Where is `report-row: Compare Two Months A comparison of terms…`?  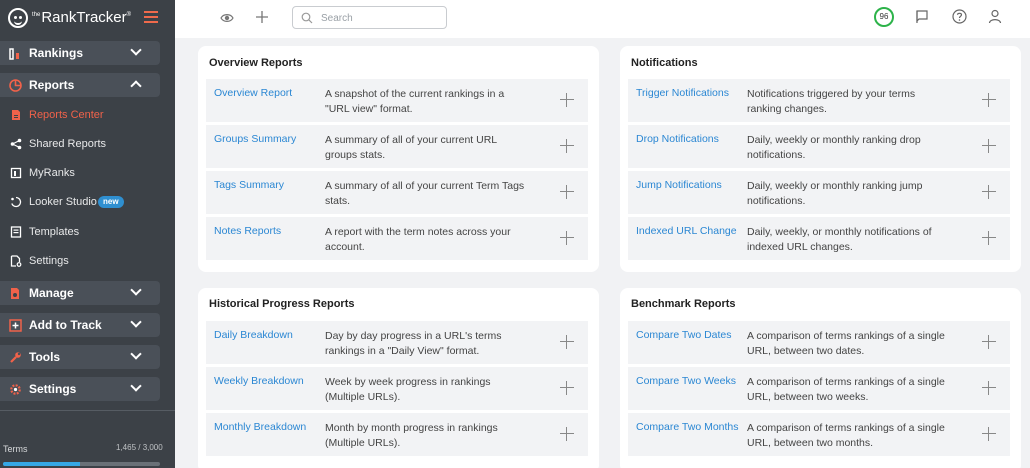
report-row: Compare Two Months A comparison of terms… is located at coordinates (819, 434).